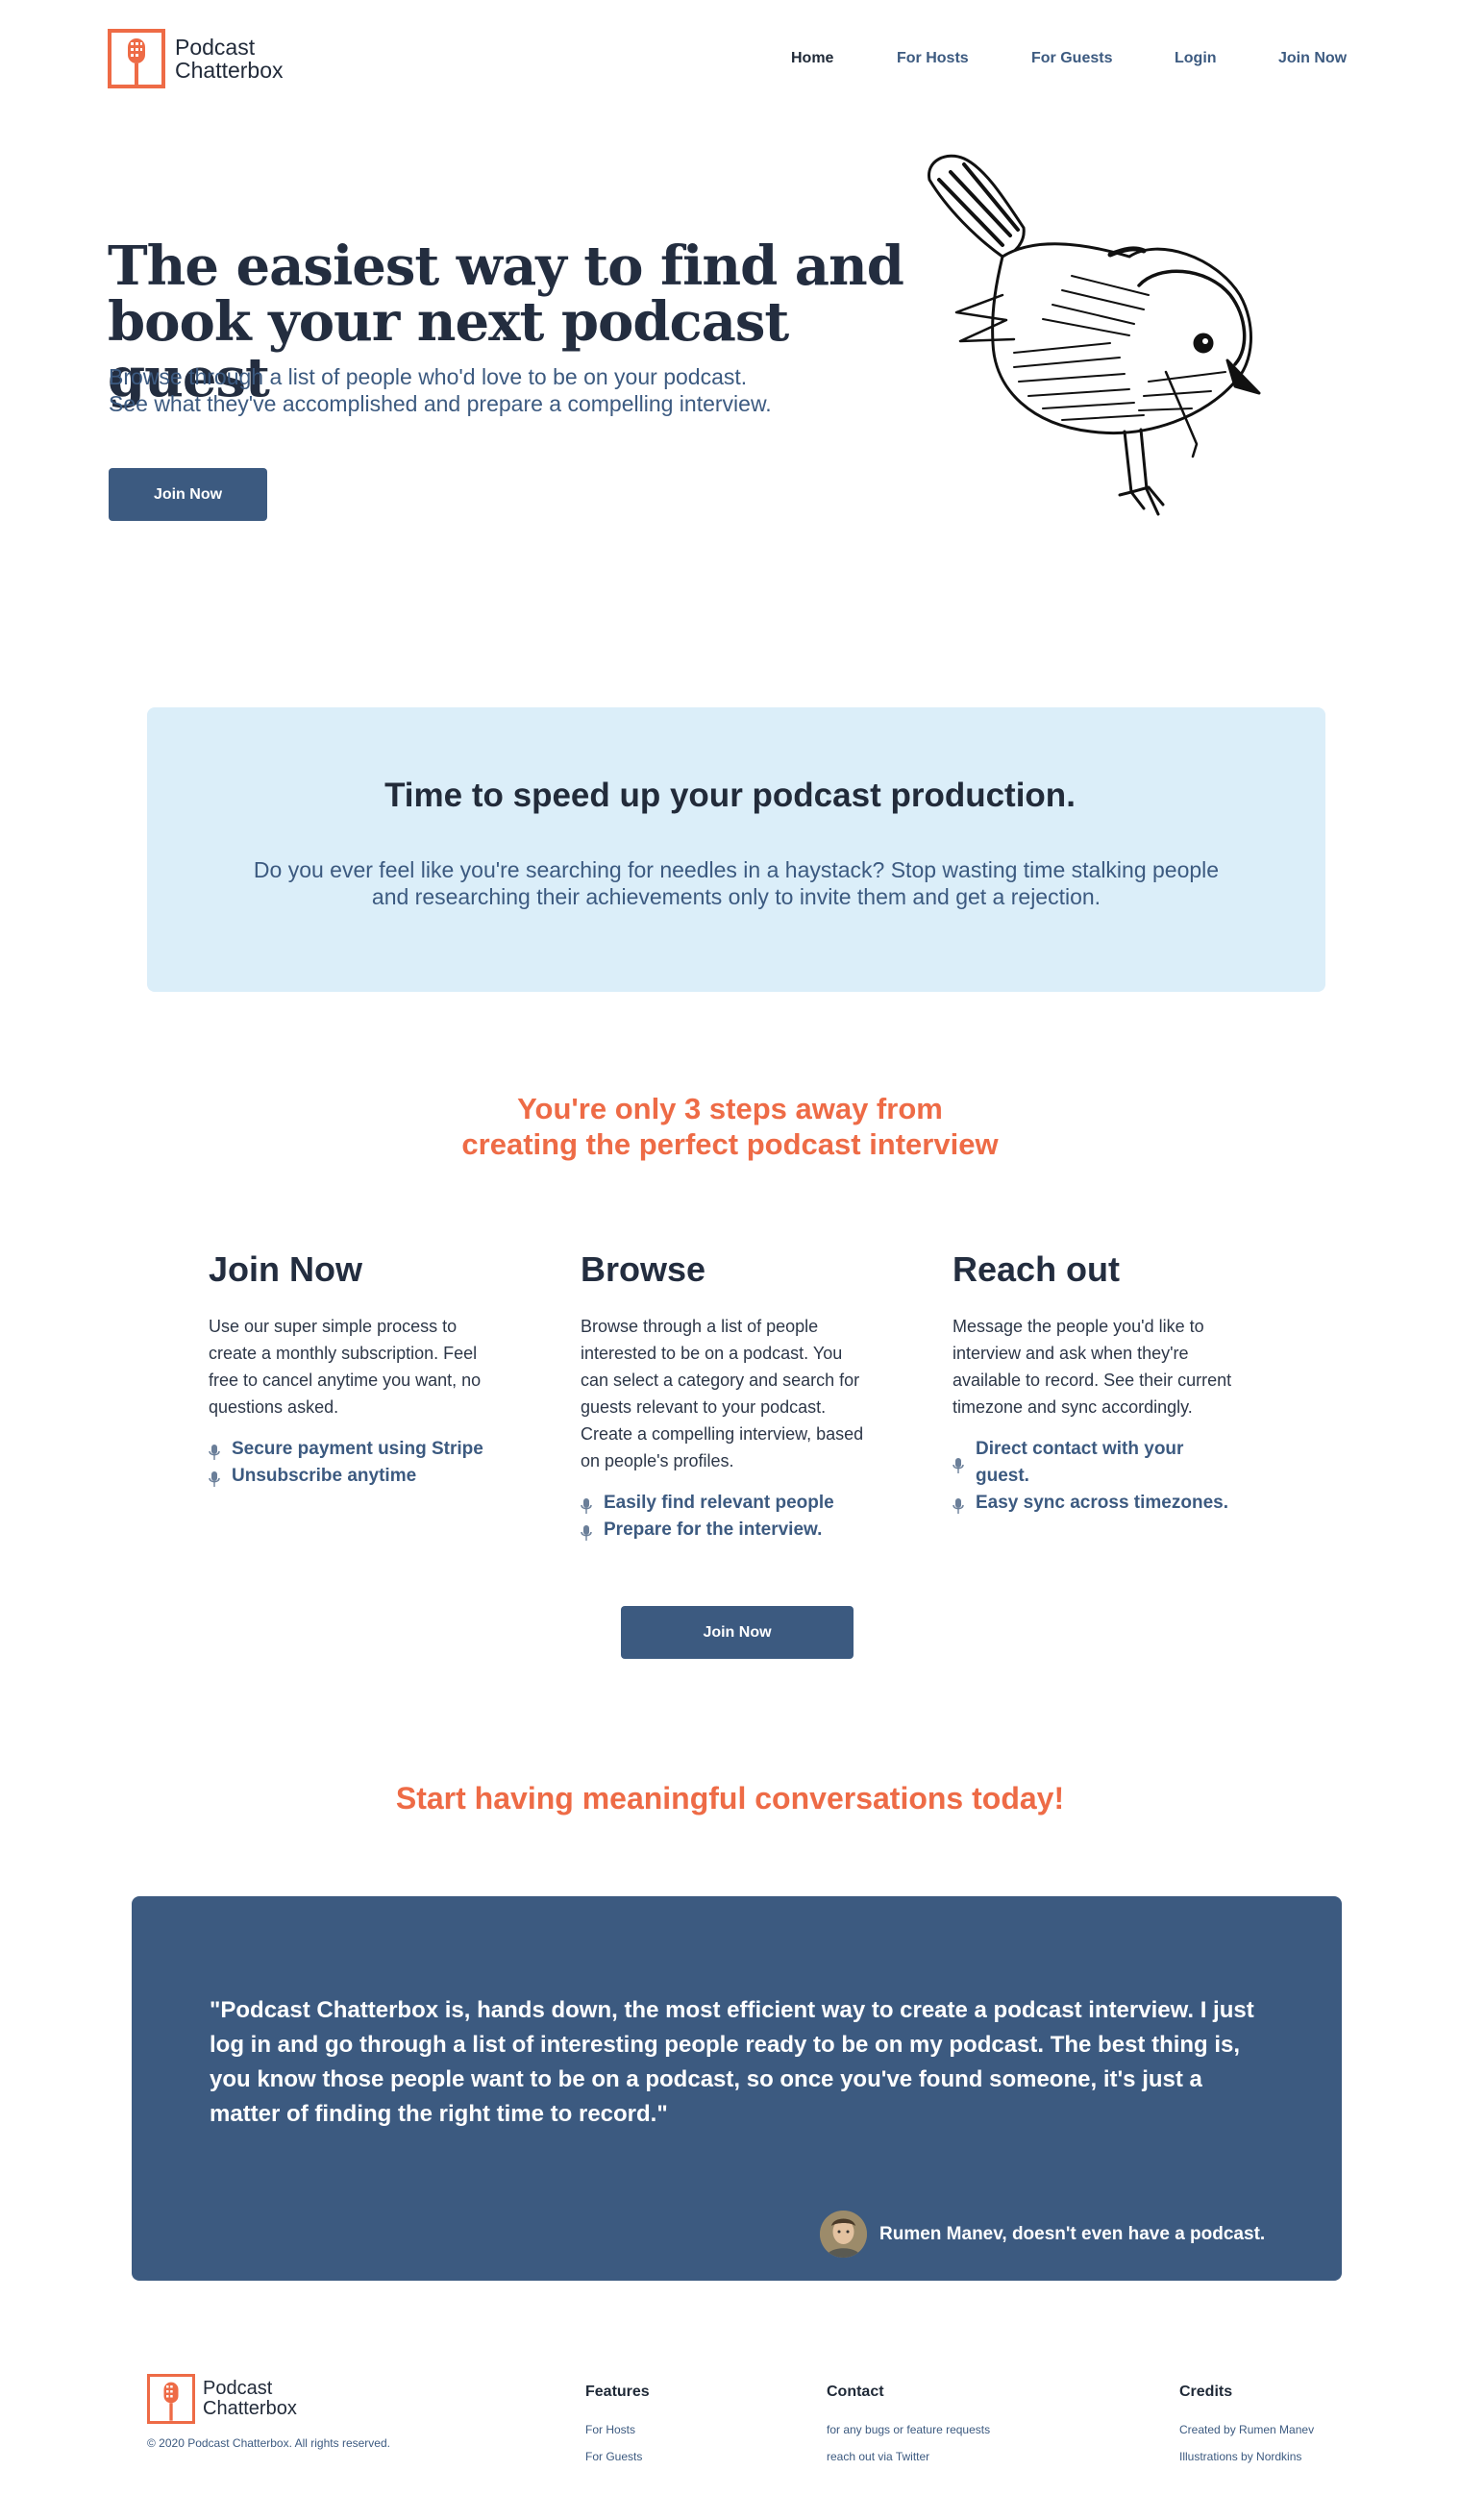 The height and width of the screenshot is (2520, 1460). I want to click on step-feature: Easy sync across timezones., so click(1097, 1503).